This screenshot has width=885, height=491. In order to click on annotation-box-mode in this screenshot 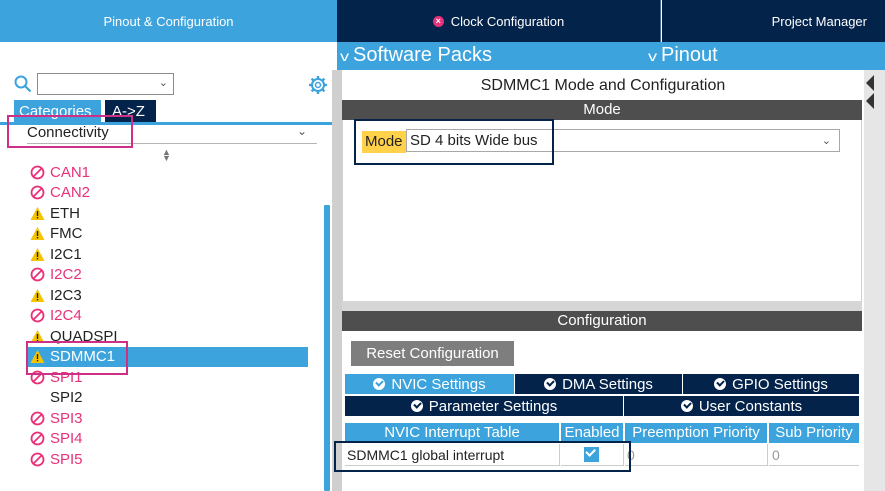, I will do `click(454, 142)`.